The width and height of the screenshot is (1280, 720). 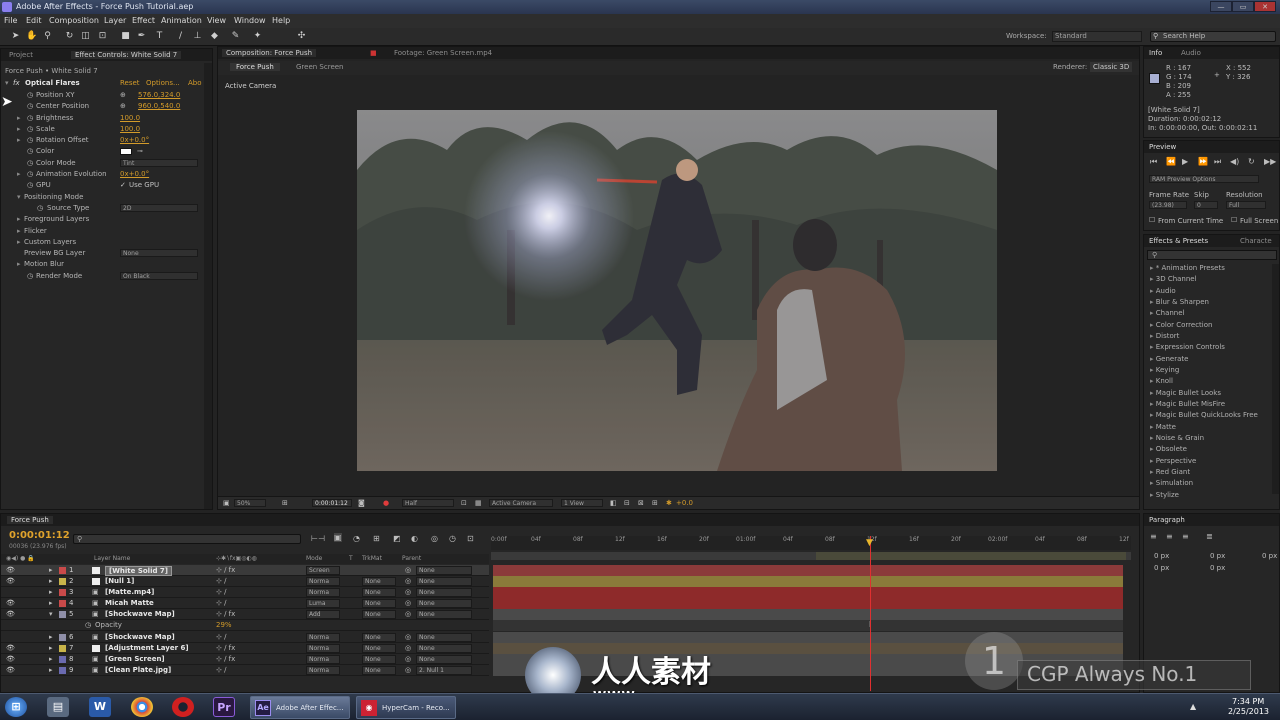 I want to click on switches-icon: ⊹ ∕ fx, so click(x=225, y=614).